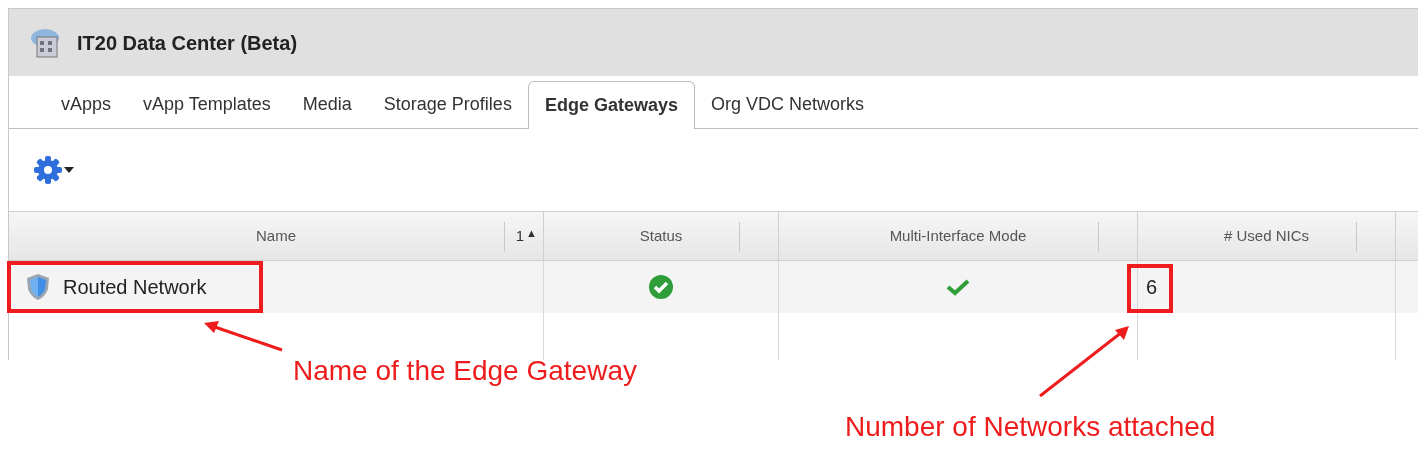 This screenshot has height=462, width=1418. I want to click on column-header: Multi-Interface Mode, so click(958, 236).